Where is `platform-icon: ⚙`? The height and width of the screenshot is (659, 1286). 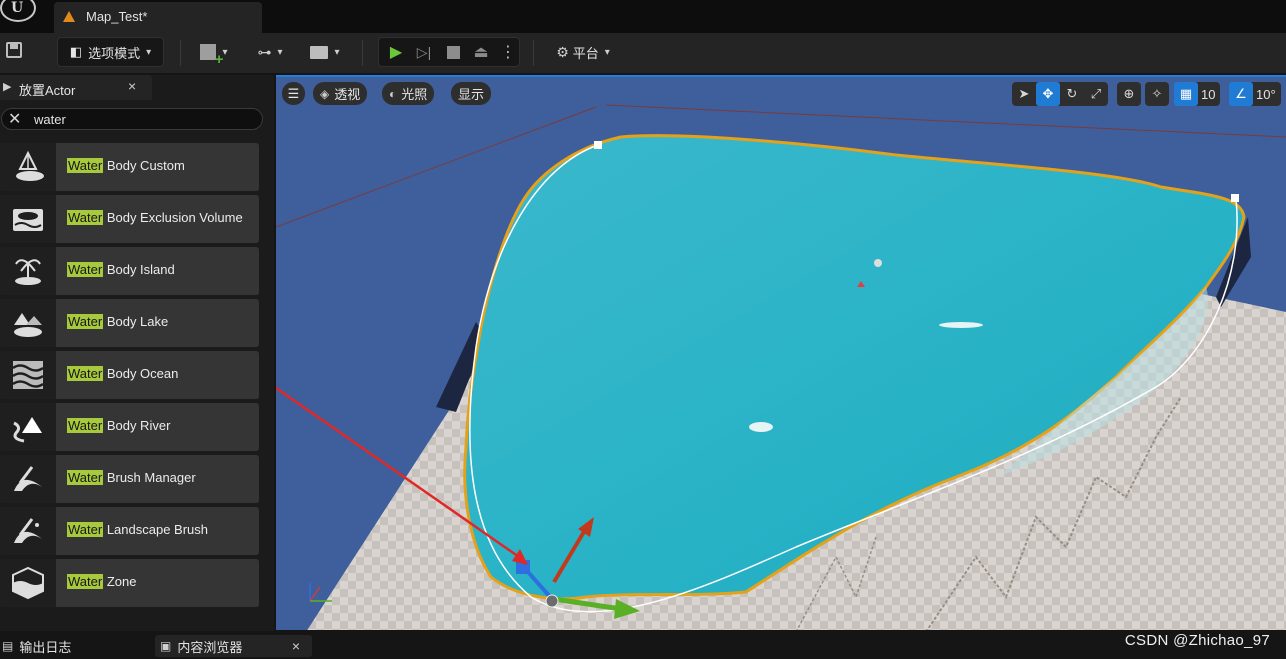
platform-icon: ⚙ is located at coordinates (562, 51).